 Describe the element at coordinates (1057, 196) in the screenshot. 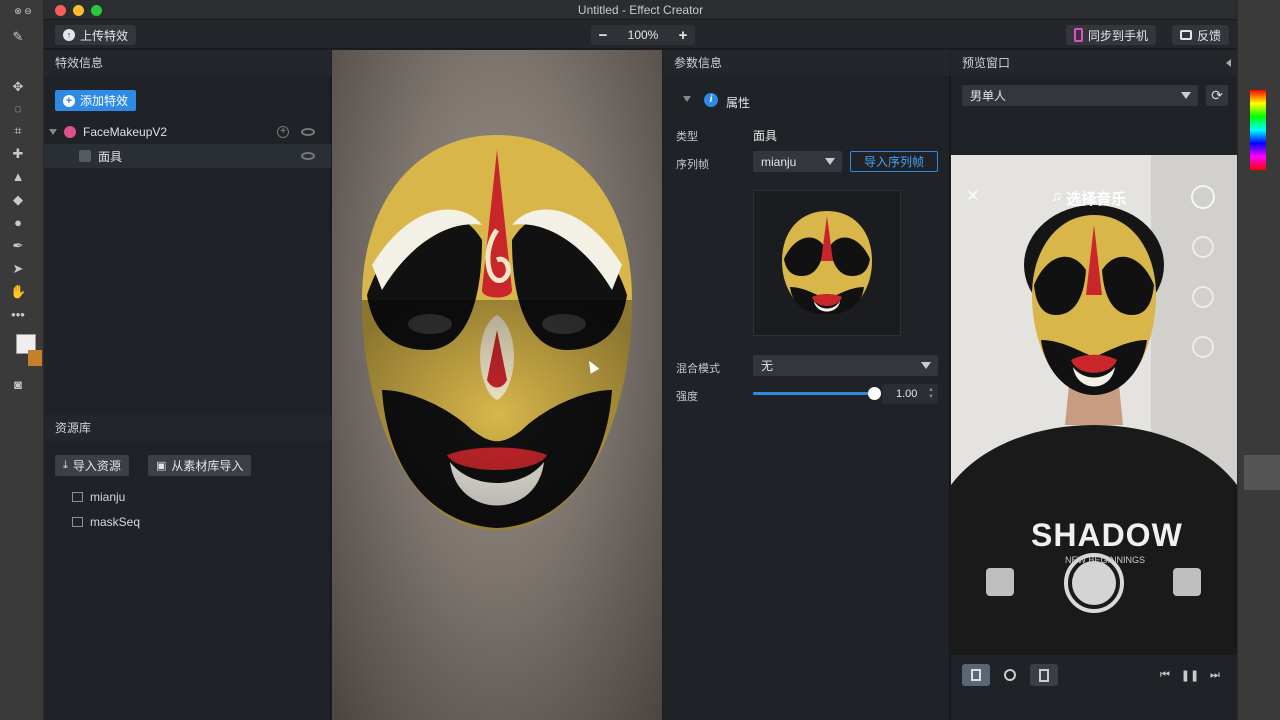

I see `music-note-icon: ♫` at that location.